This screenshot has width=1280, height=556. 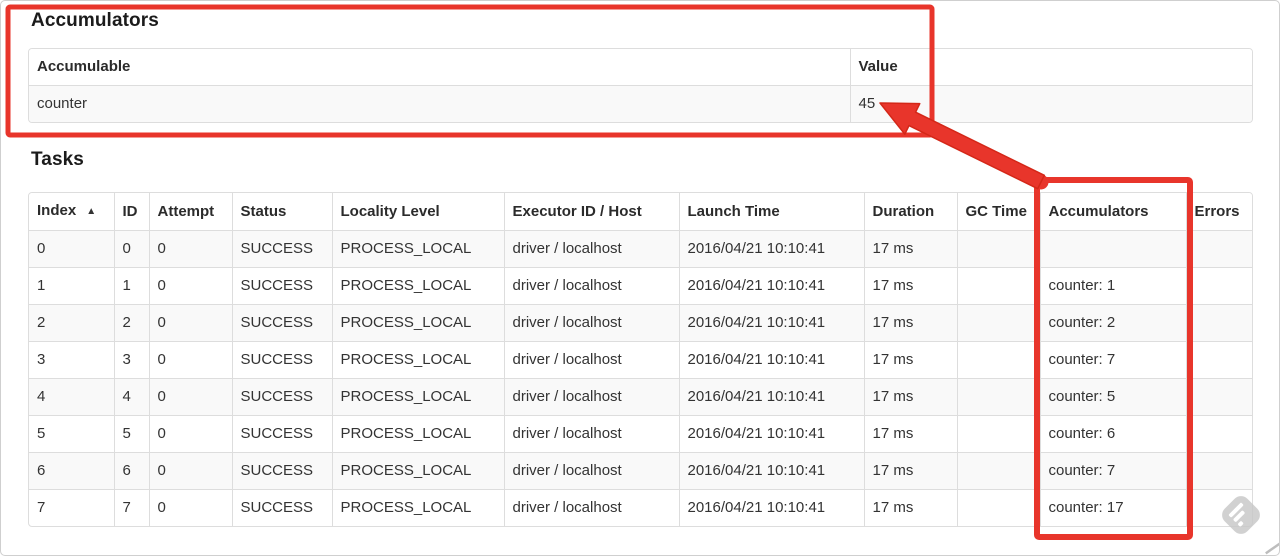 I want to click on table-cell: 3, so click(x=131, y=360).